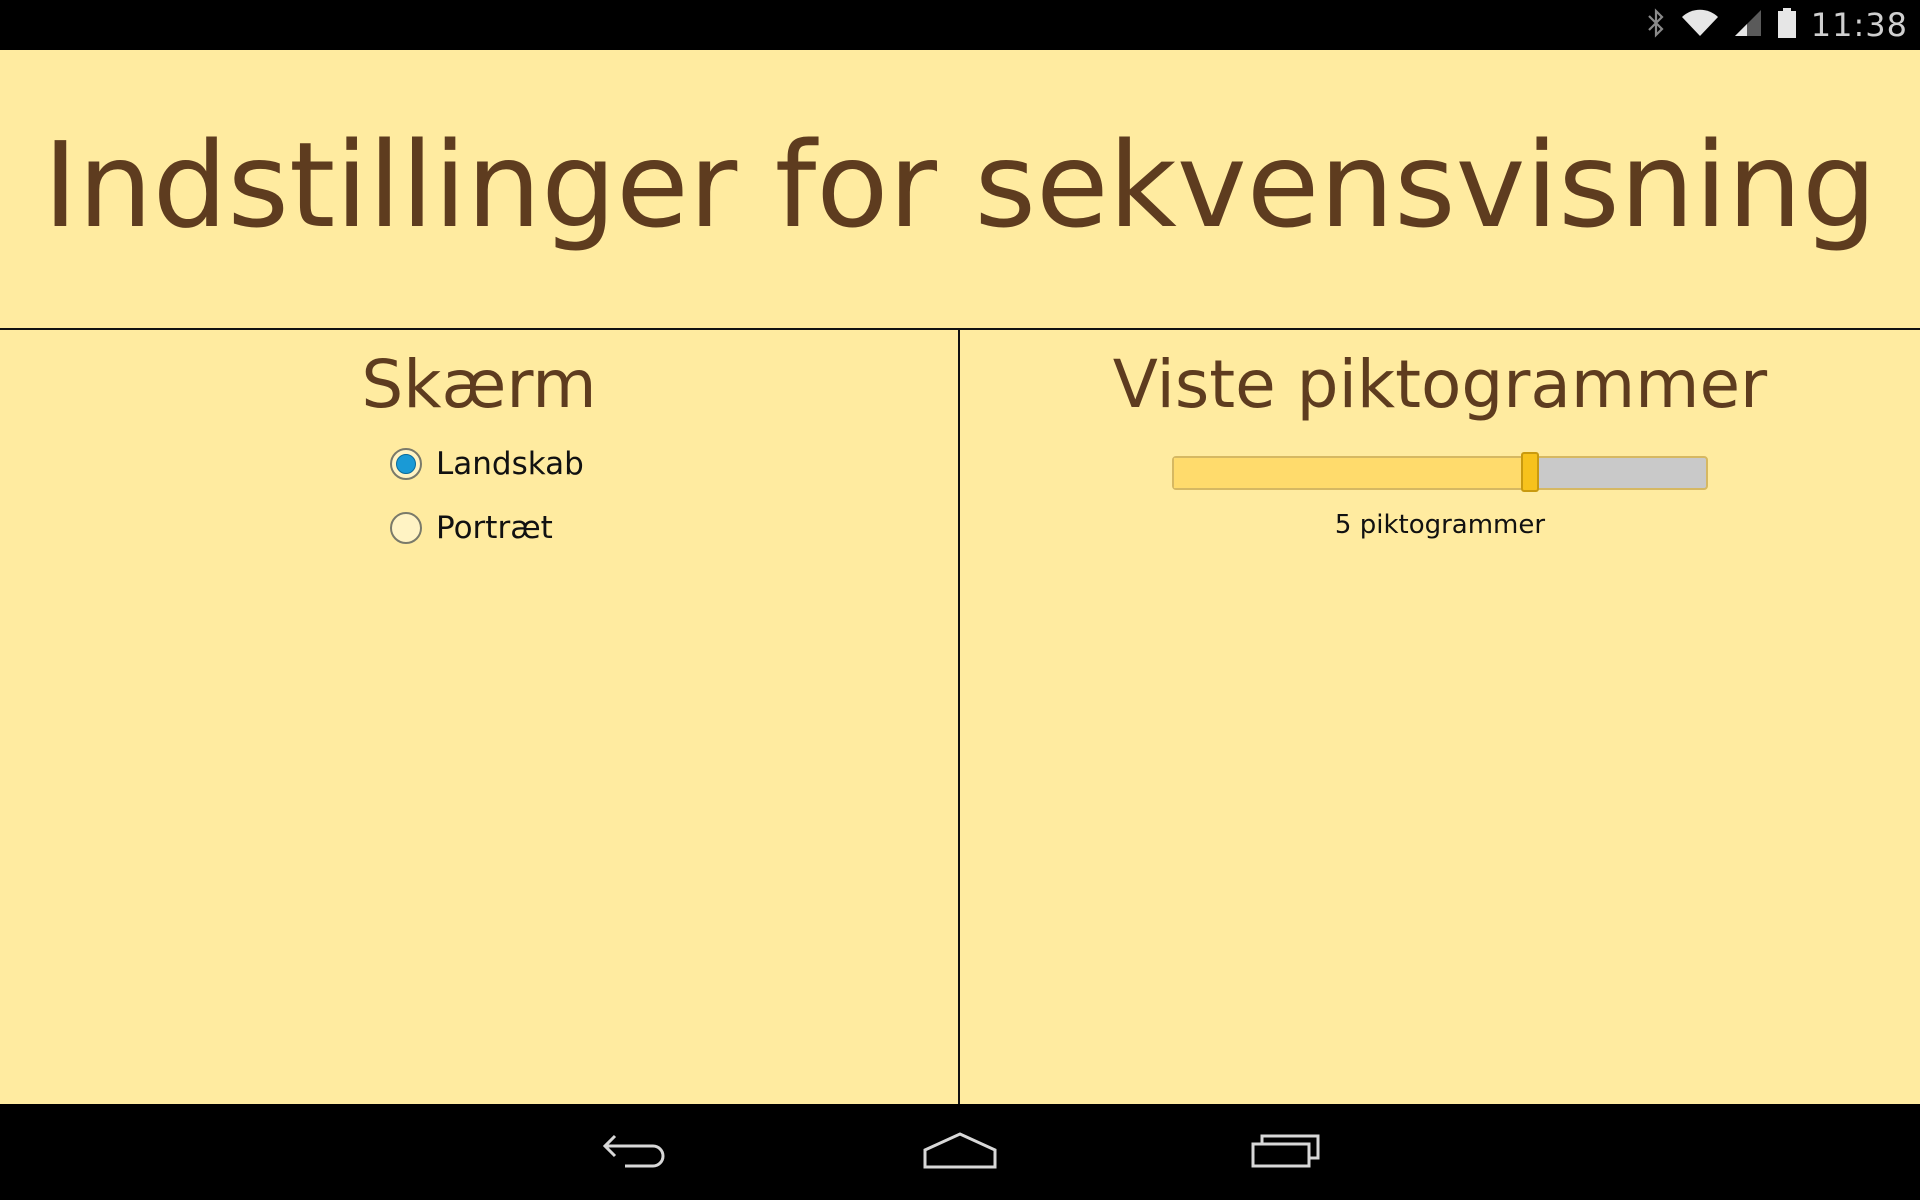 The height and width of the screenshot is (1200, 1920). I want to click on radio-label-landscape: Landskab, so click(510, 464).